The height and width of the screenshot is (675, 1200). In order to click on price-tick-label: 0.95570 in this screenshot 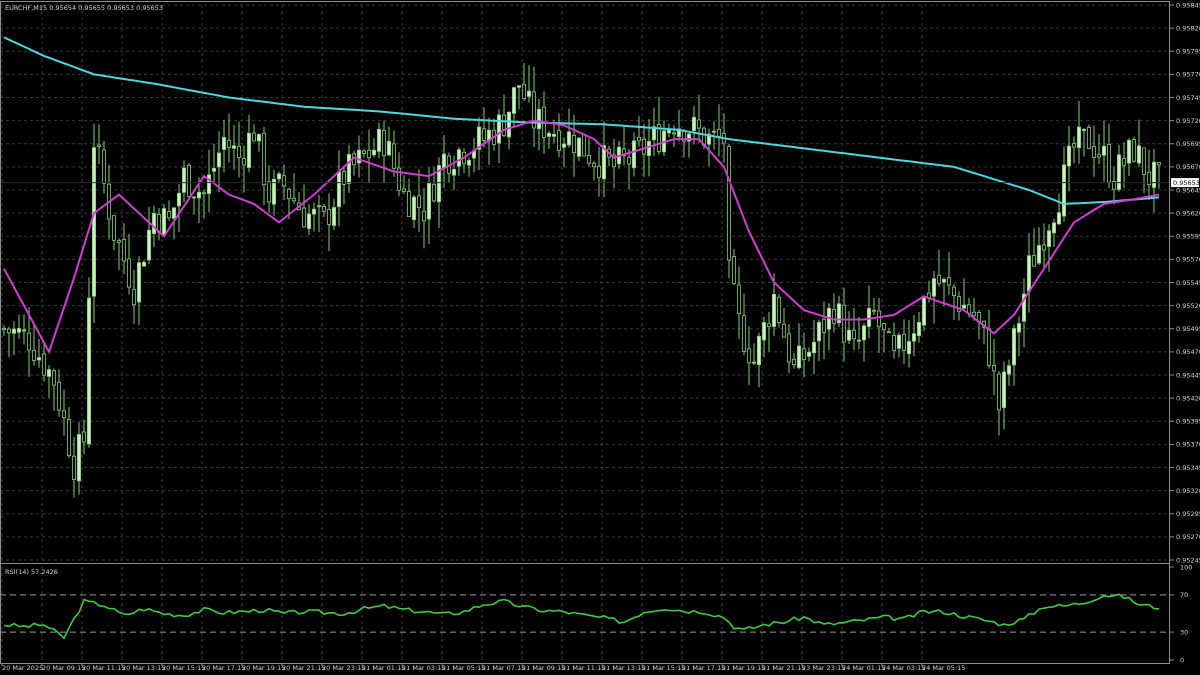, I will do `click(1188, 260)`.